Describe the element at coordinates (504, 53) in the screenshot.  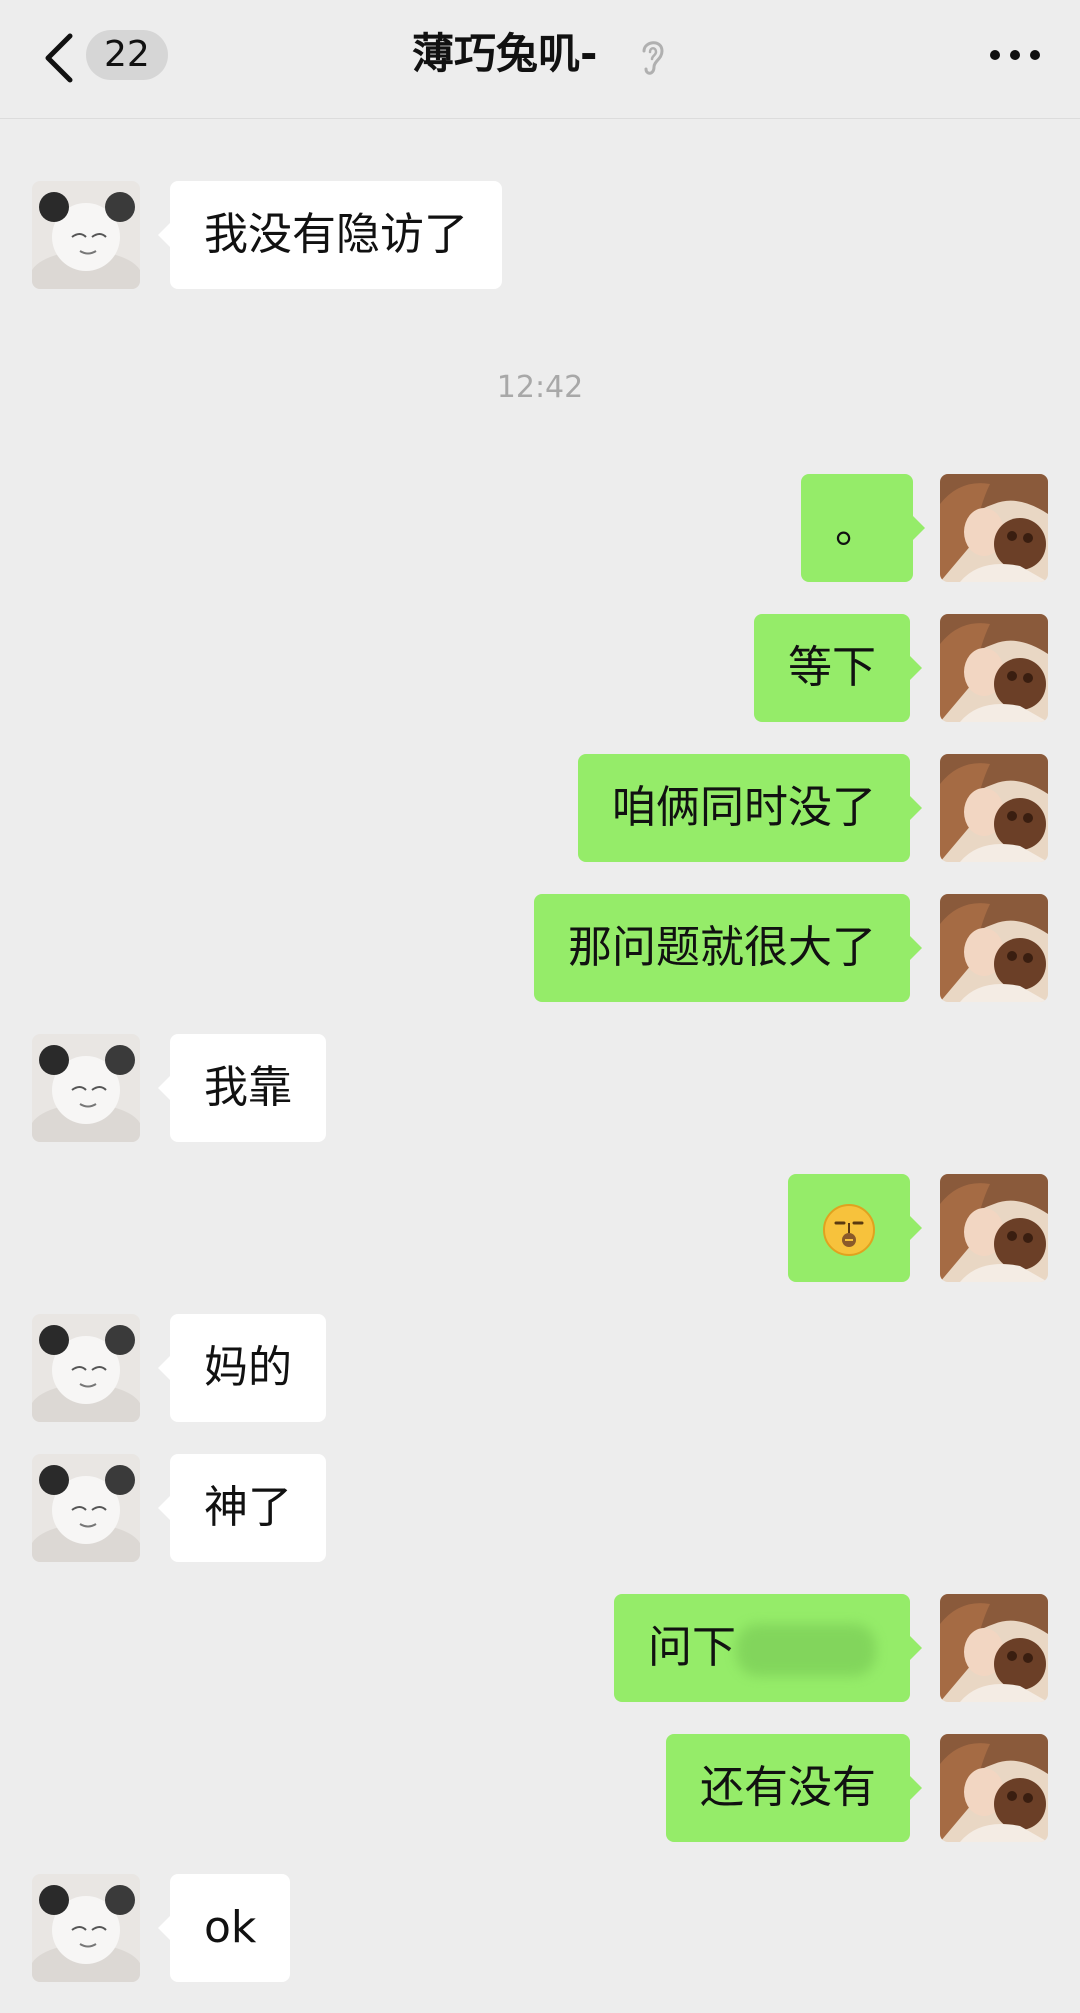
I see `chat-title: 薄巧兔叽-` at that location.